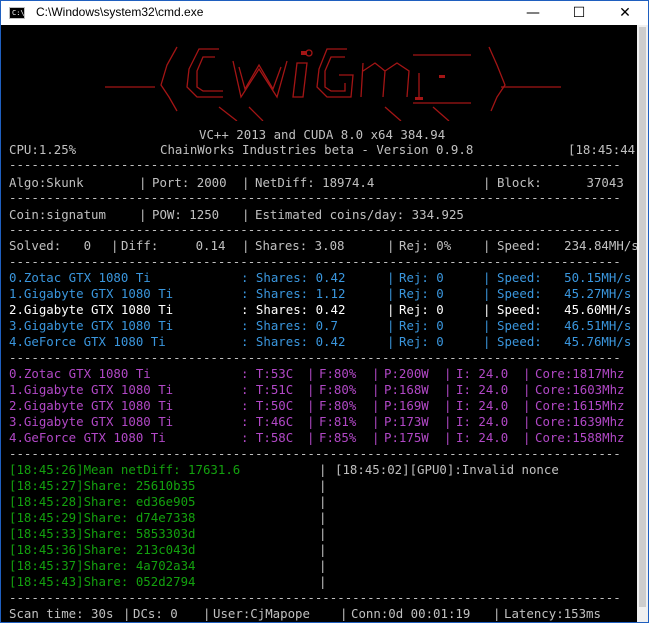 This screenshot has height=623, width=649. I want to click on algo-label: Algo:Skunk, so click(46, 182).